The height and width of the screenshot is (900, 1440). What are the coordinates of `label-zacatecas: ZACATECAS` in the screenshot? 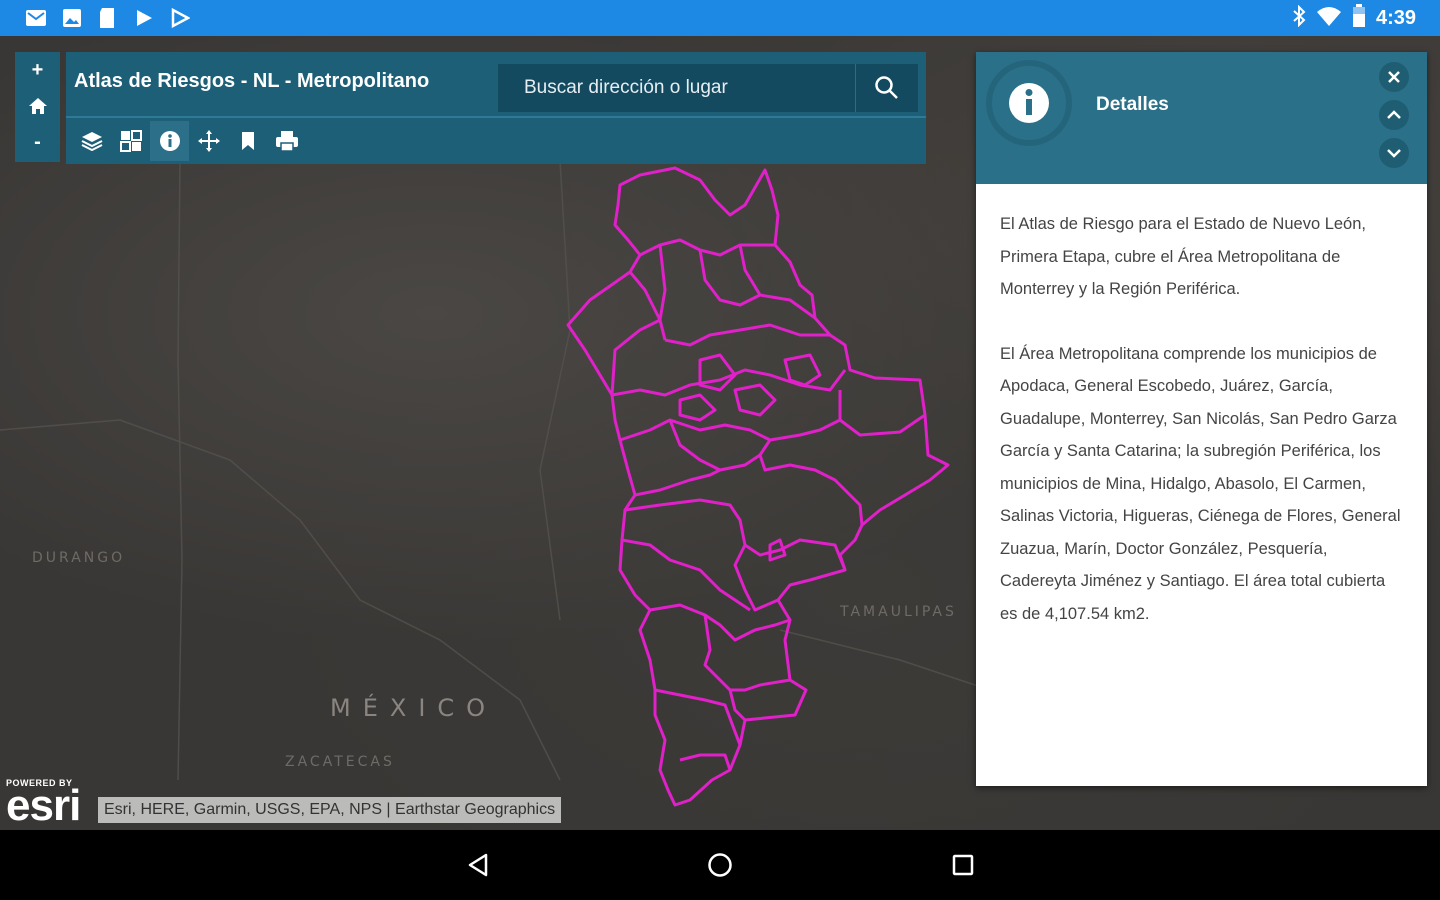 It's located at (340, 762).